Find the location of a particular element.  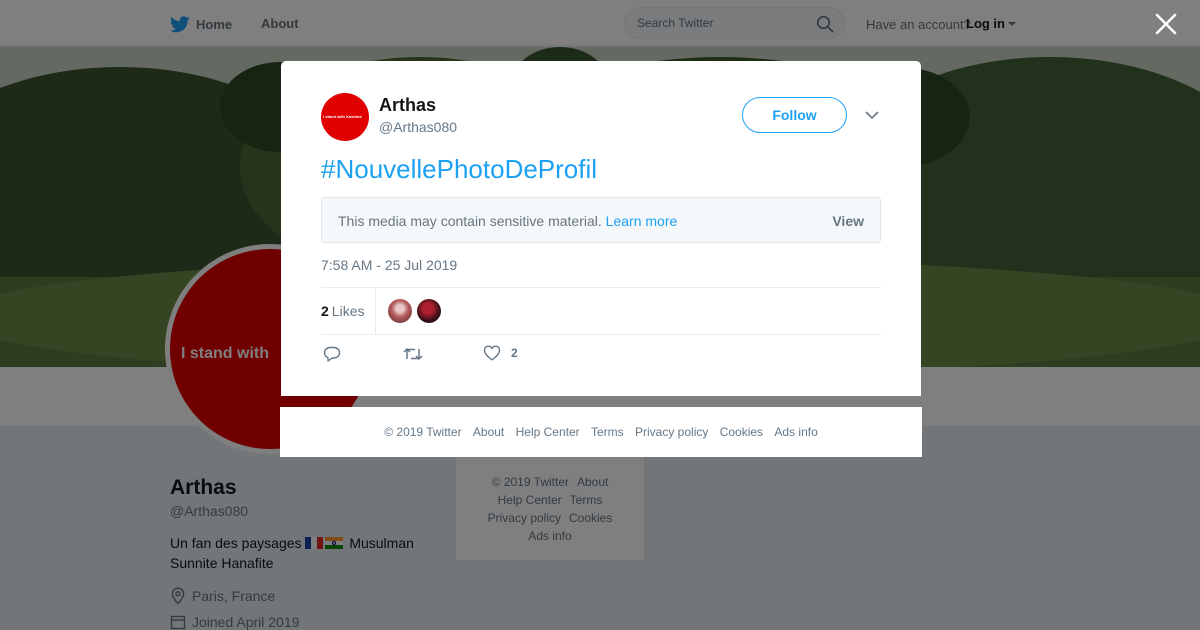

tweet-author-handle: @Arthas080 is located at coordinates (418, 127).